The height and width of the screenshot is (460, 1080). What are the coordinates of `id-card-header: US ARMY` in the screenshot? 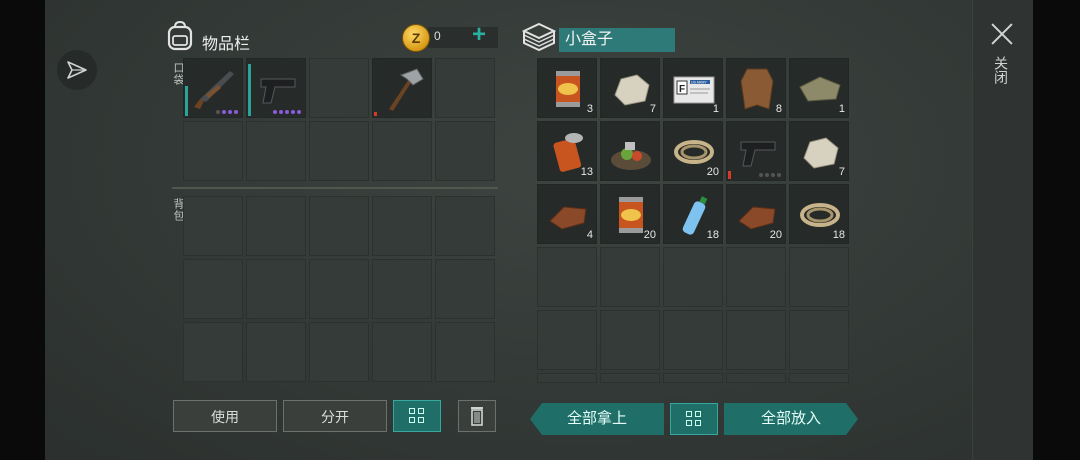 It's located at (699, 83).